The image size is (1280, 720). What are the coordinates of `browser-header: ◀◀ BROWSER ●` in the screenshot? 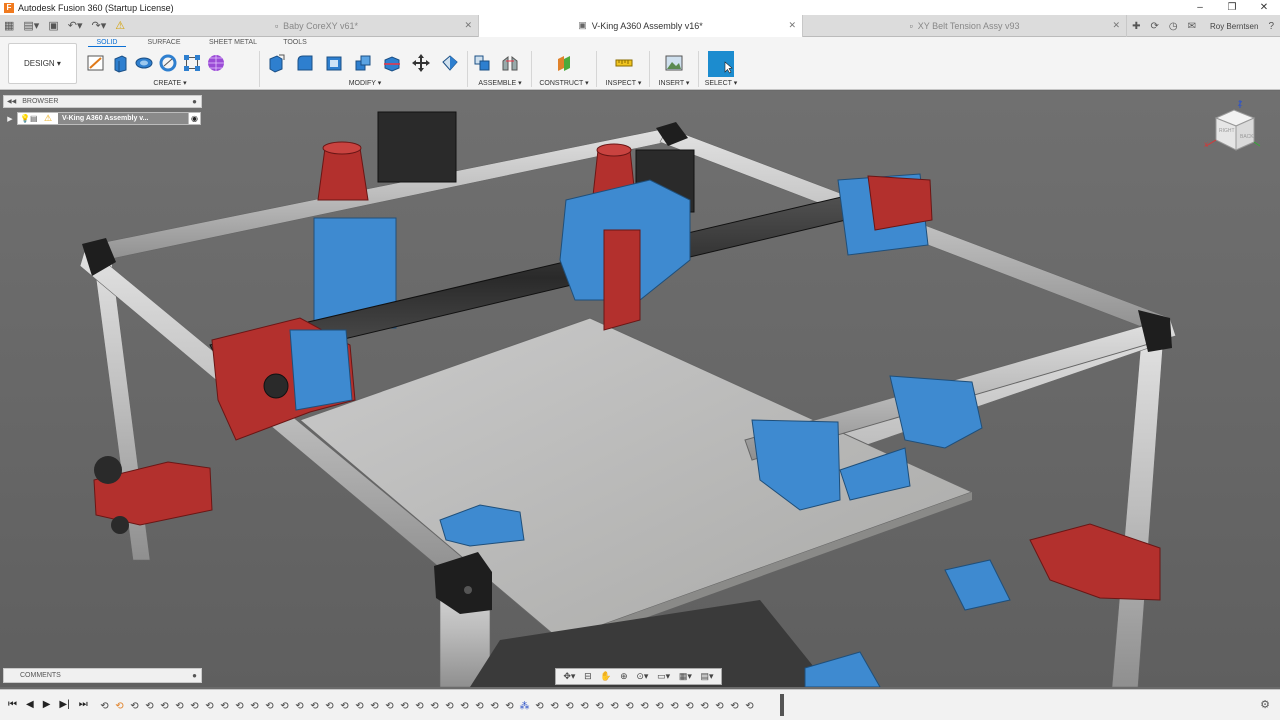 It's located at (102, 101).